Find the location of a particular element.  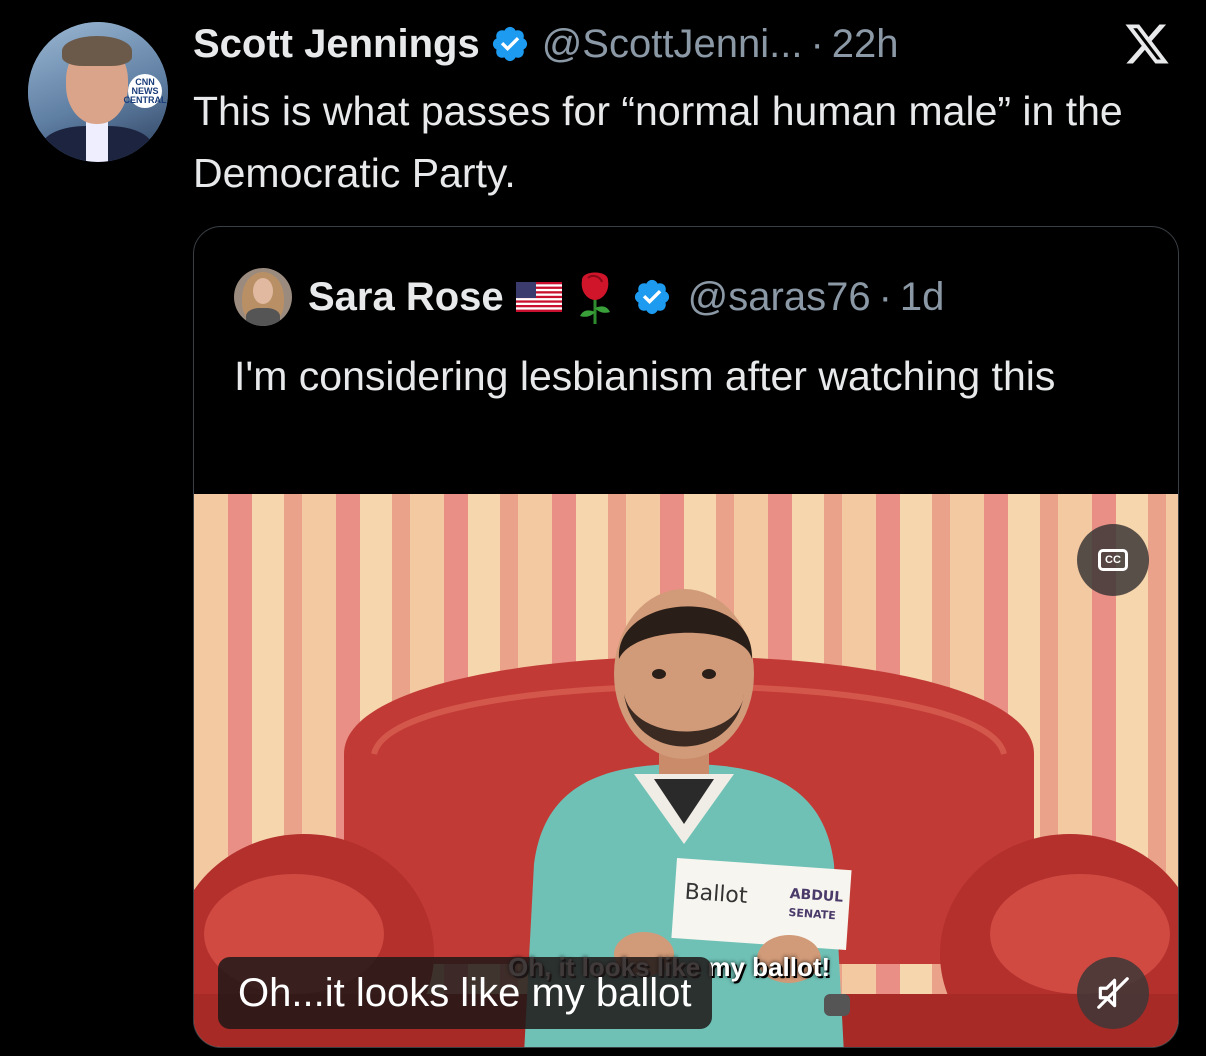

video-caption-bar: Oh...it looks like my ballot is located at coordinates (465, 993).